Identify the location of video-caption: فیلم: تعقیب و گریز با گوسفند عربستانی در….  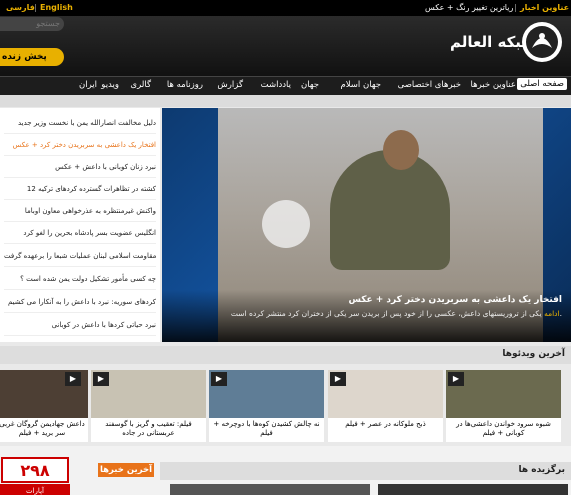
(148, 429).